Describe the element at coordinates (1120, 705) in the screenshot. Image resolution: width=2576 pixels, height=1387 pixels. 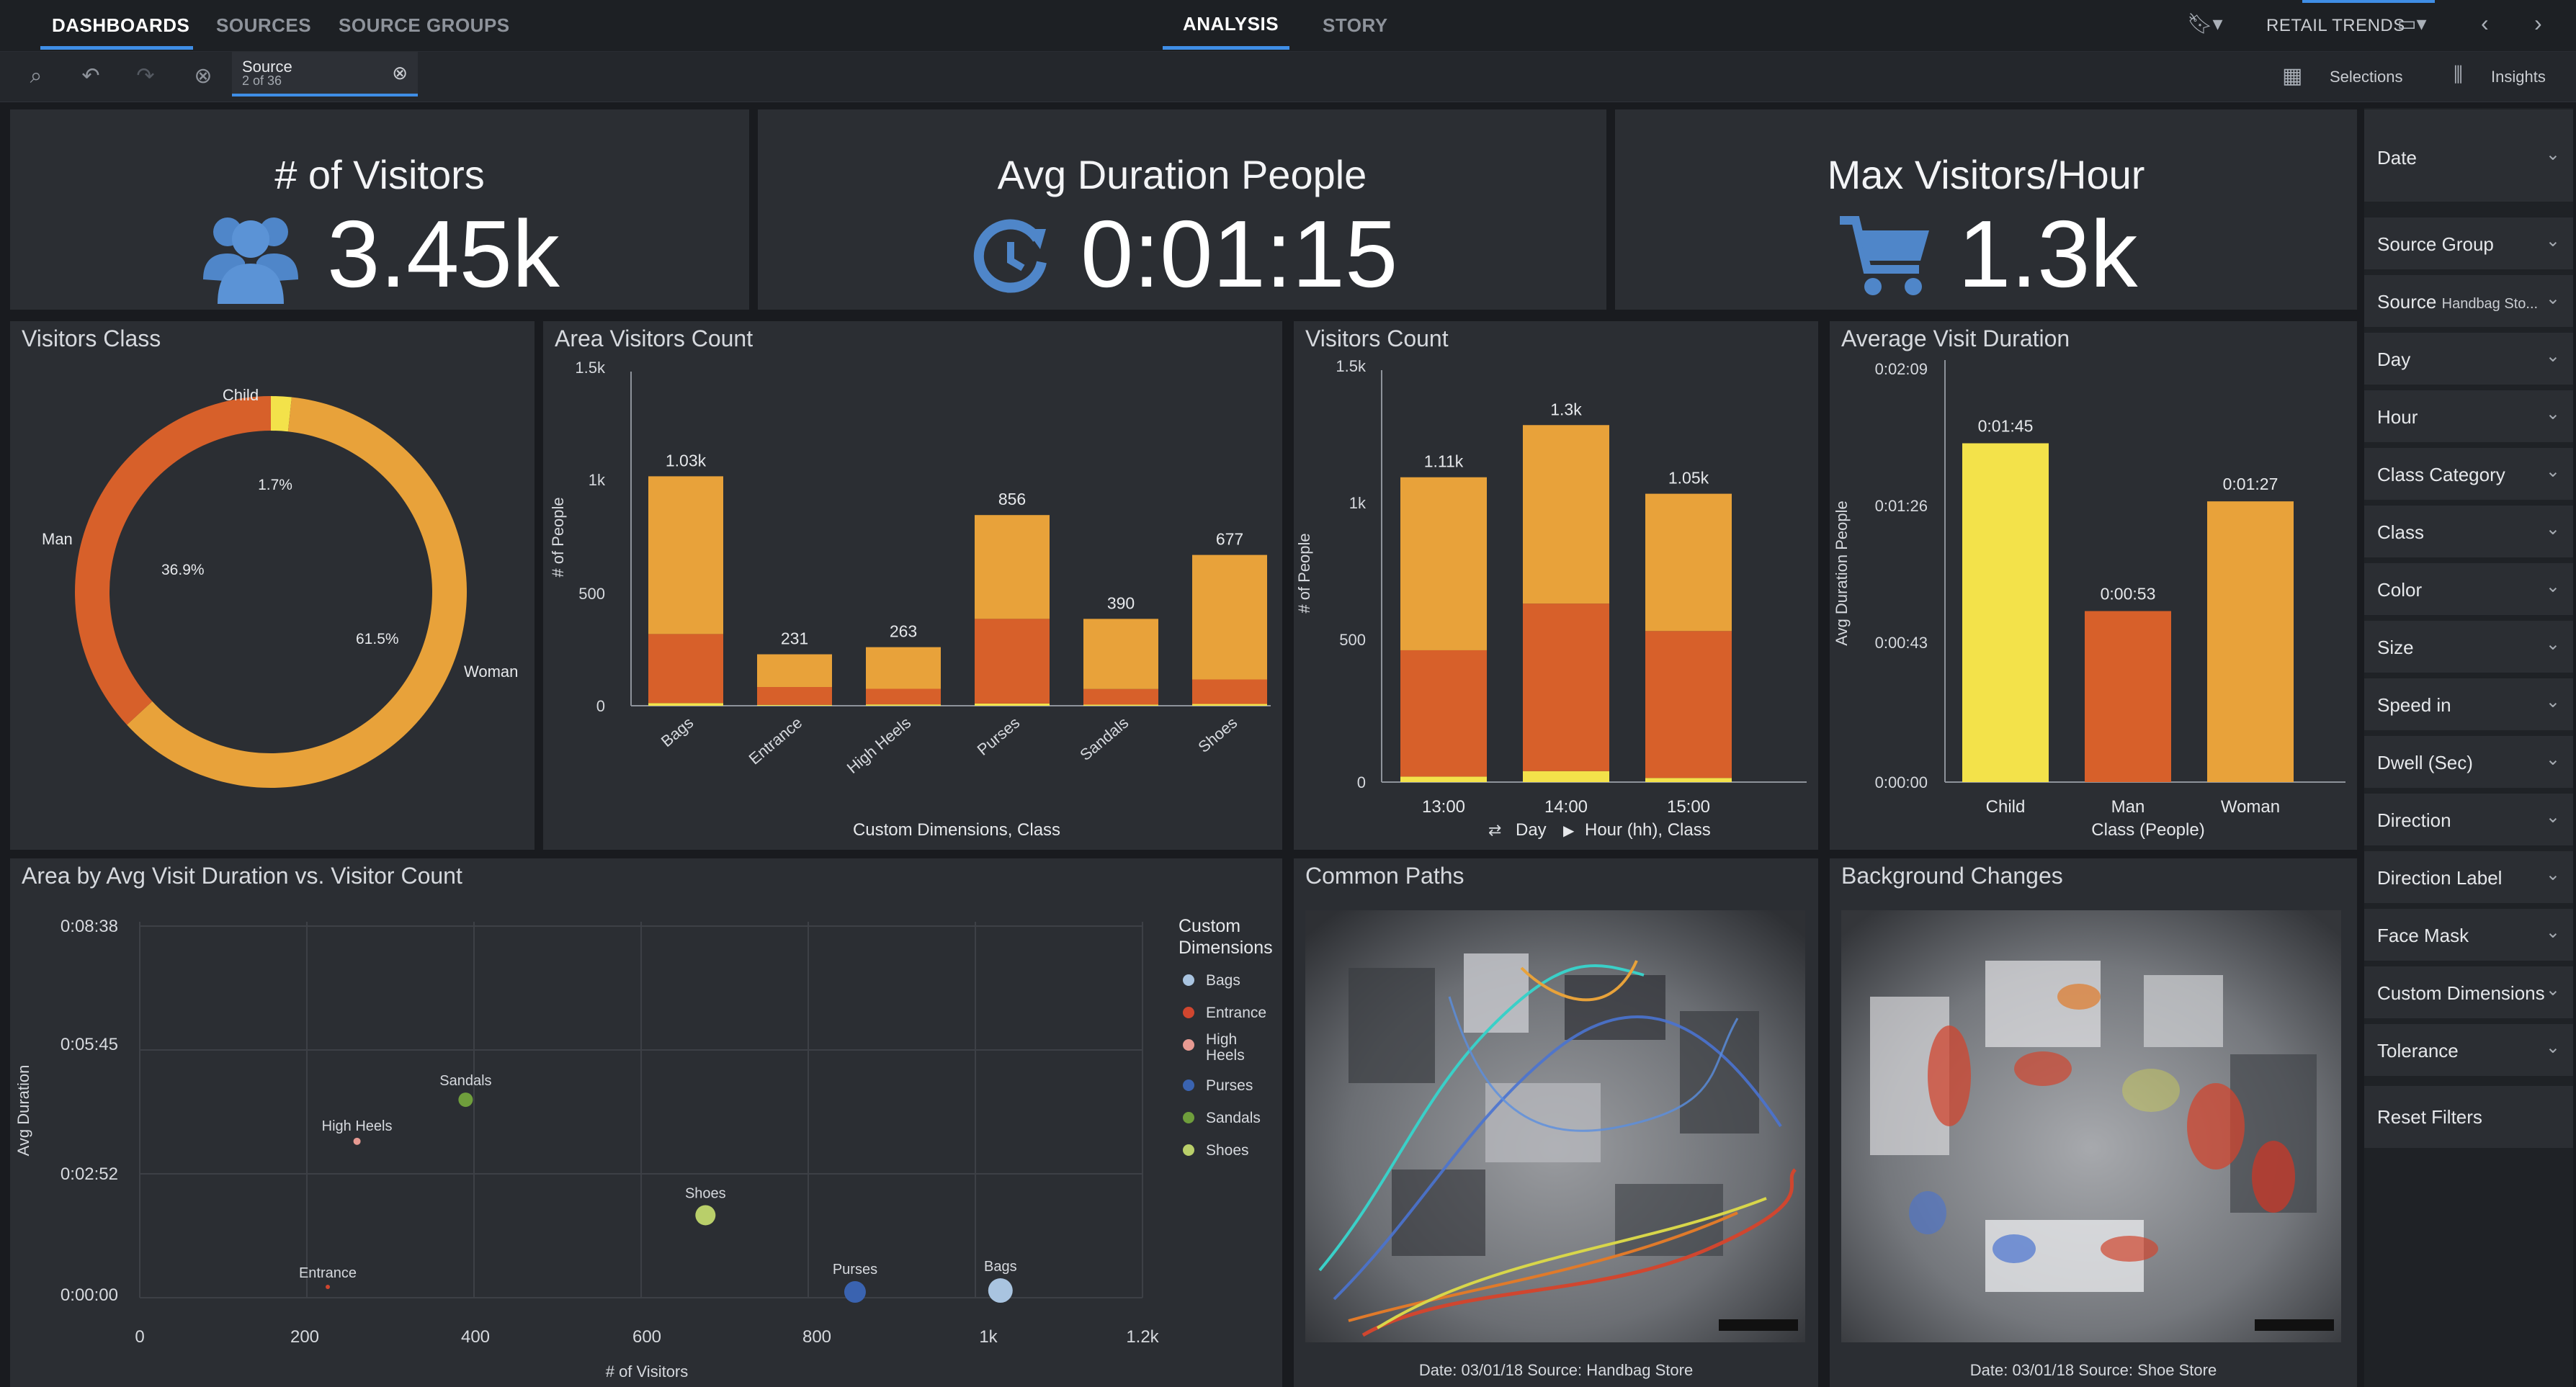
I see `bar-sandals-child` at that location.